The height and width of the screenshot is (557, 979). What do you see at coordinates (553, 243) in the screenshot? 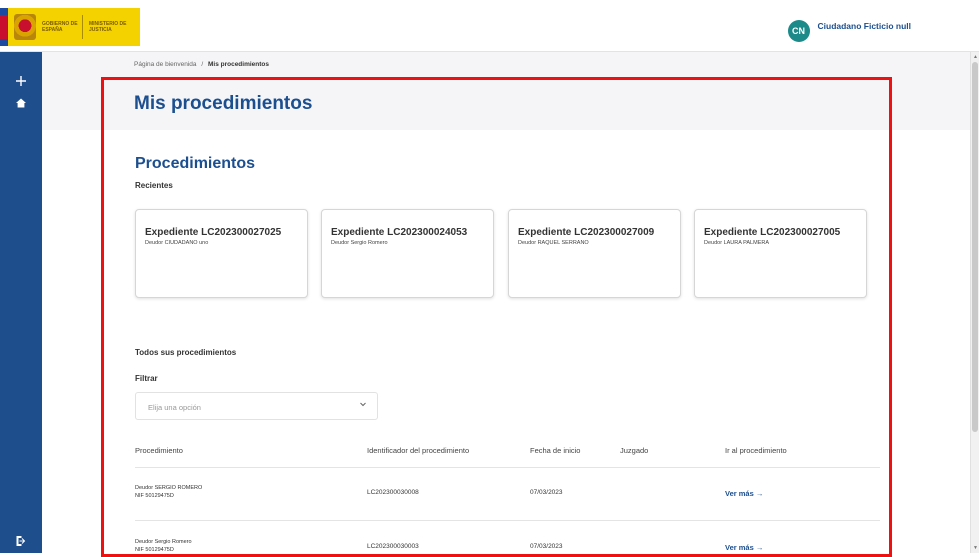
I see `card-debtor: Deudor RAQUEL SERRANO` at bounding box center [553, 243].